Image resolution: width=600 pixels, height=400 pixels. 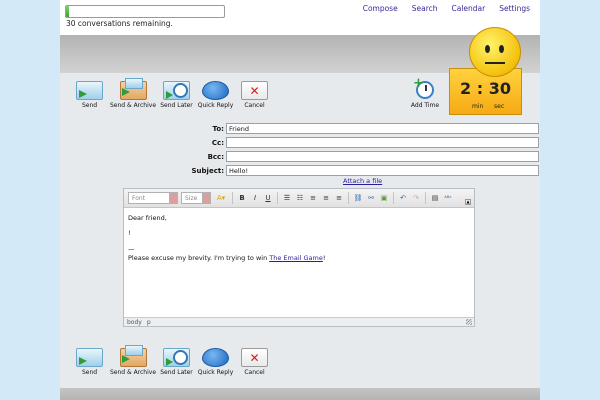 What do you see at coordinates (468, 202) in the screenshot?
I see `expand-toolbar-icon: ▲` at bounding box center [468, 202].